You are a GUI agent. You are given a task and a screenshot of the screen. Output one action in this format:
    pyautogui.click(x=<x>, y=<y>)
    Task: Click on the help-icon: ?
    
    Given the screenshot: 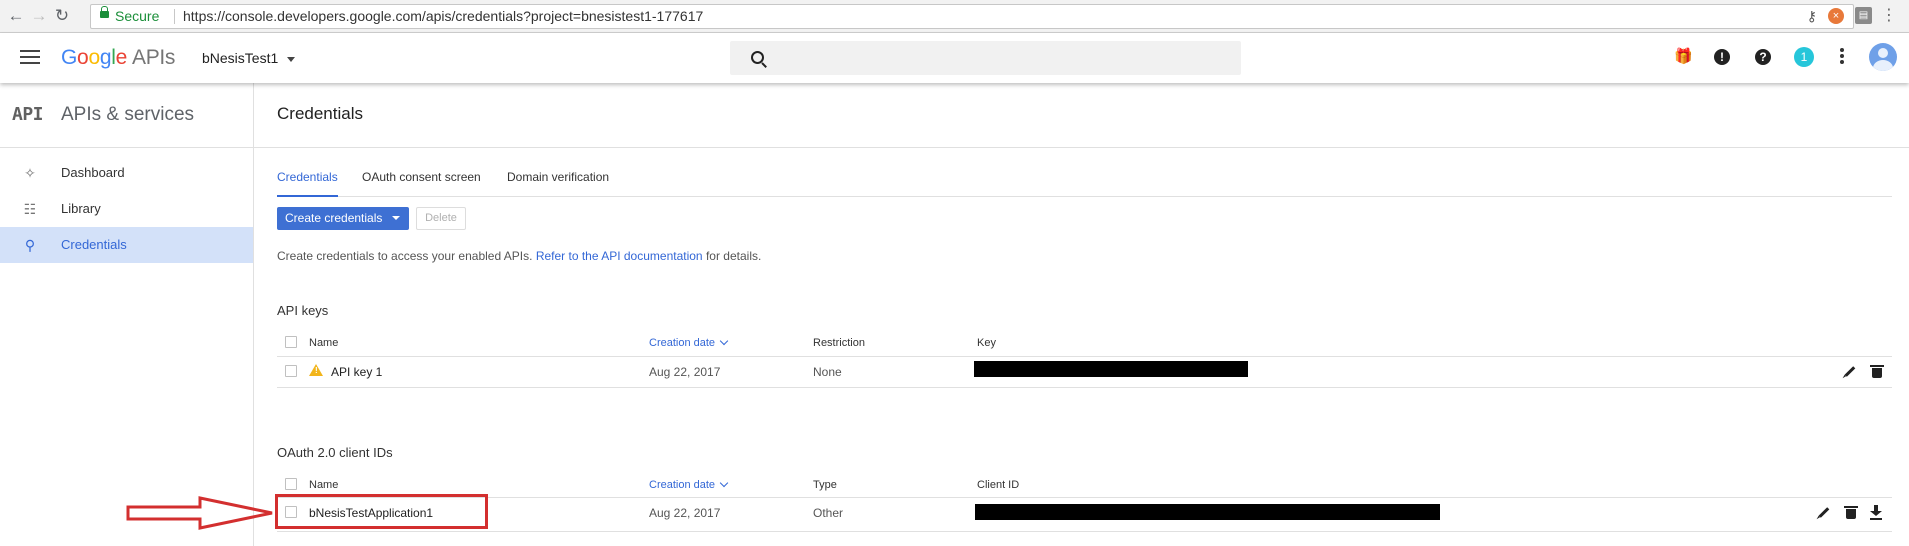 What is the action you would take?
    pyautogui.click(x=1763, y=57)
    